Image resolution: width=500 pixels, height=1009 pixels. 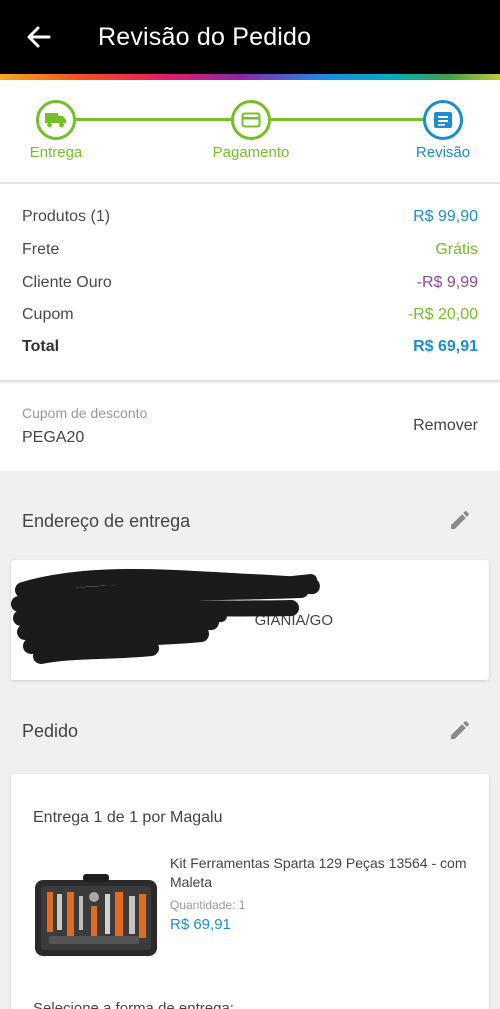 I want to click on product-quantity: Quantidade: 1, so click(x=207, y=905).